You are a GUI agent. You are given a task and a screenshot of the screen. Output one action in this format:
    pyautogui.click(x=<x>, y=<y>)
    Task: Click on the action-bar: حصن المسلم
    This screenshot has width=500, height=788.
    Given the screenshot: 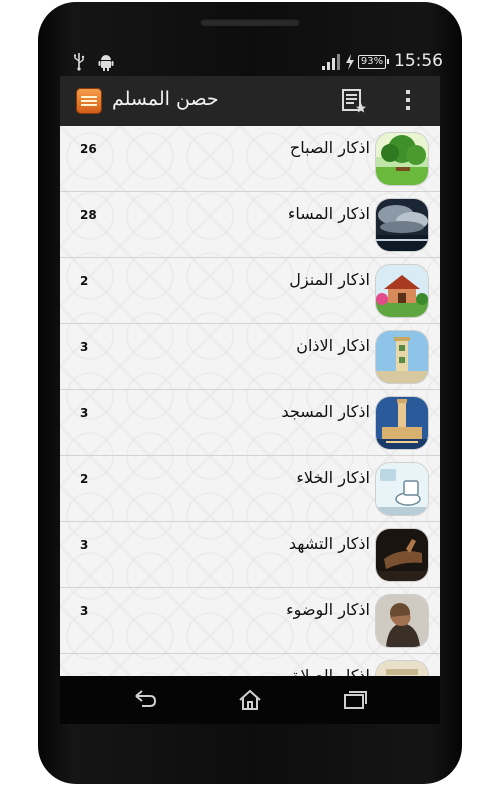 What is the action you would take?
    pyautogui.click(x=250, y=101)
    